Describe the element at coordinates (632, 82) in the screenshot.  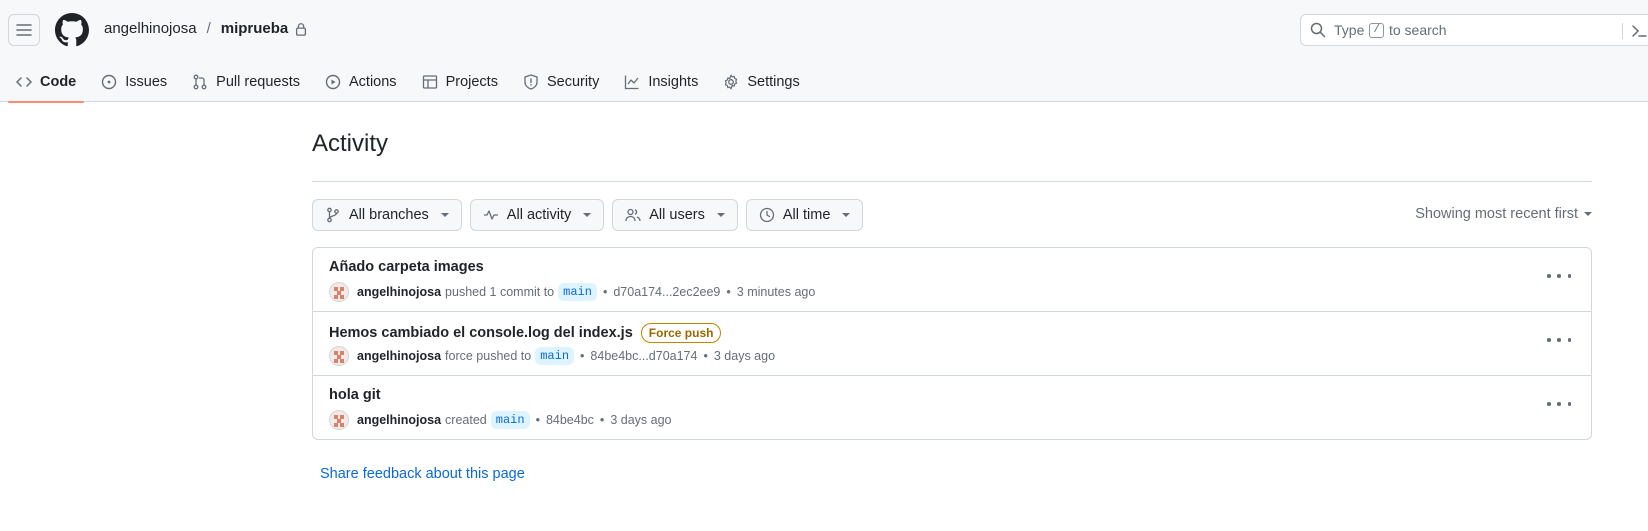
I see `graph-icon` at that location.